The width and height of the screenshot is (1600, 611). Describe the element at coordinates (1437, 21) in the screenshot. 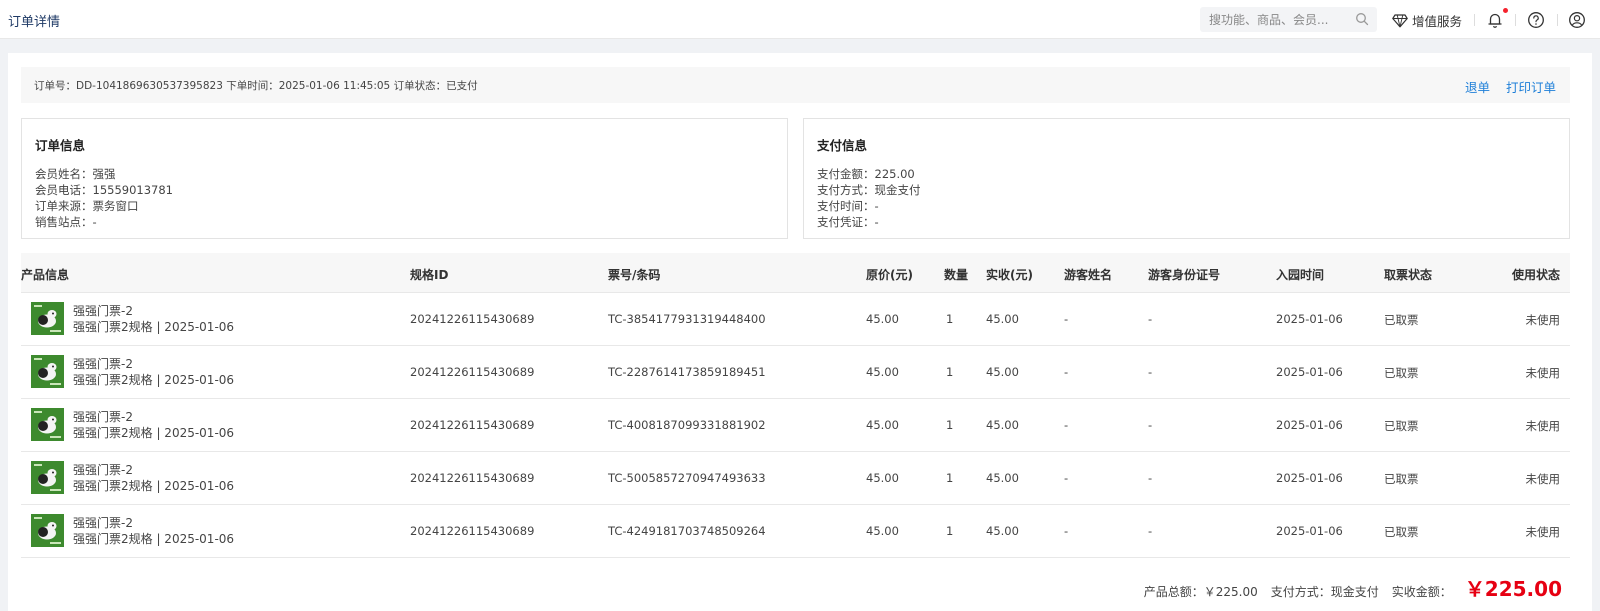

I see `value-added-service-label: 增值服务` at that location.